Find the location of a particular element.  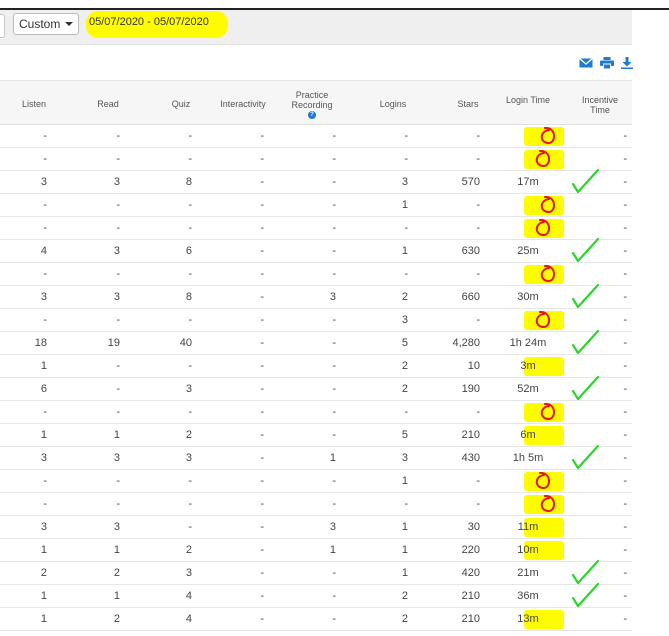

cell-login_time: 36m is located at coordinates (528, 596).